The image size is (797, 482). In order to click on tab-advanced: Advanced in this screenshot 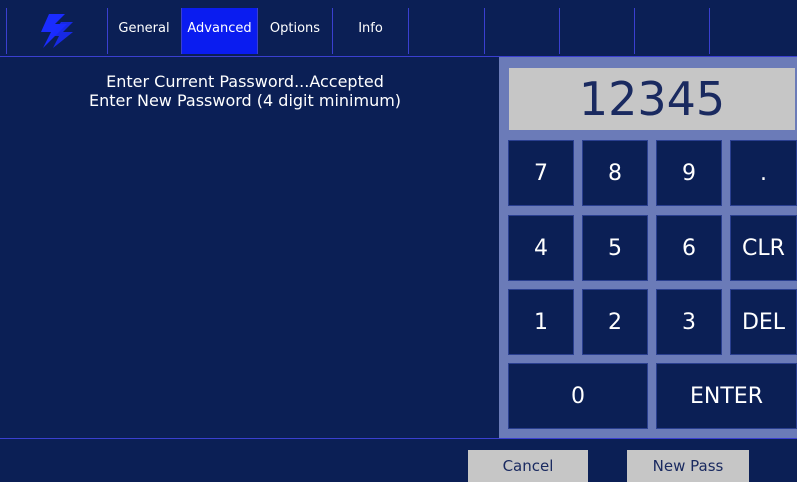, I will do `click(220, 31)`.